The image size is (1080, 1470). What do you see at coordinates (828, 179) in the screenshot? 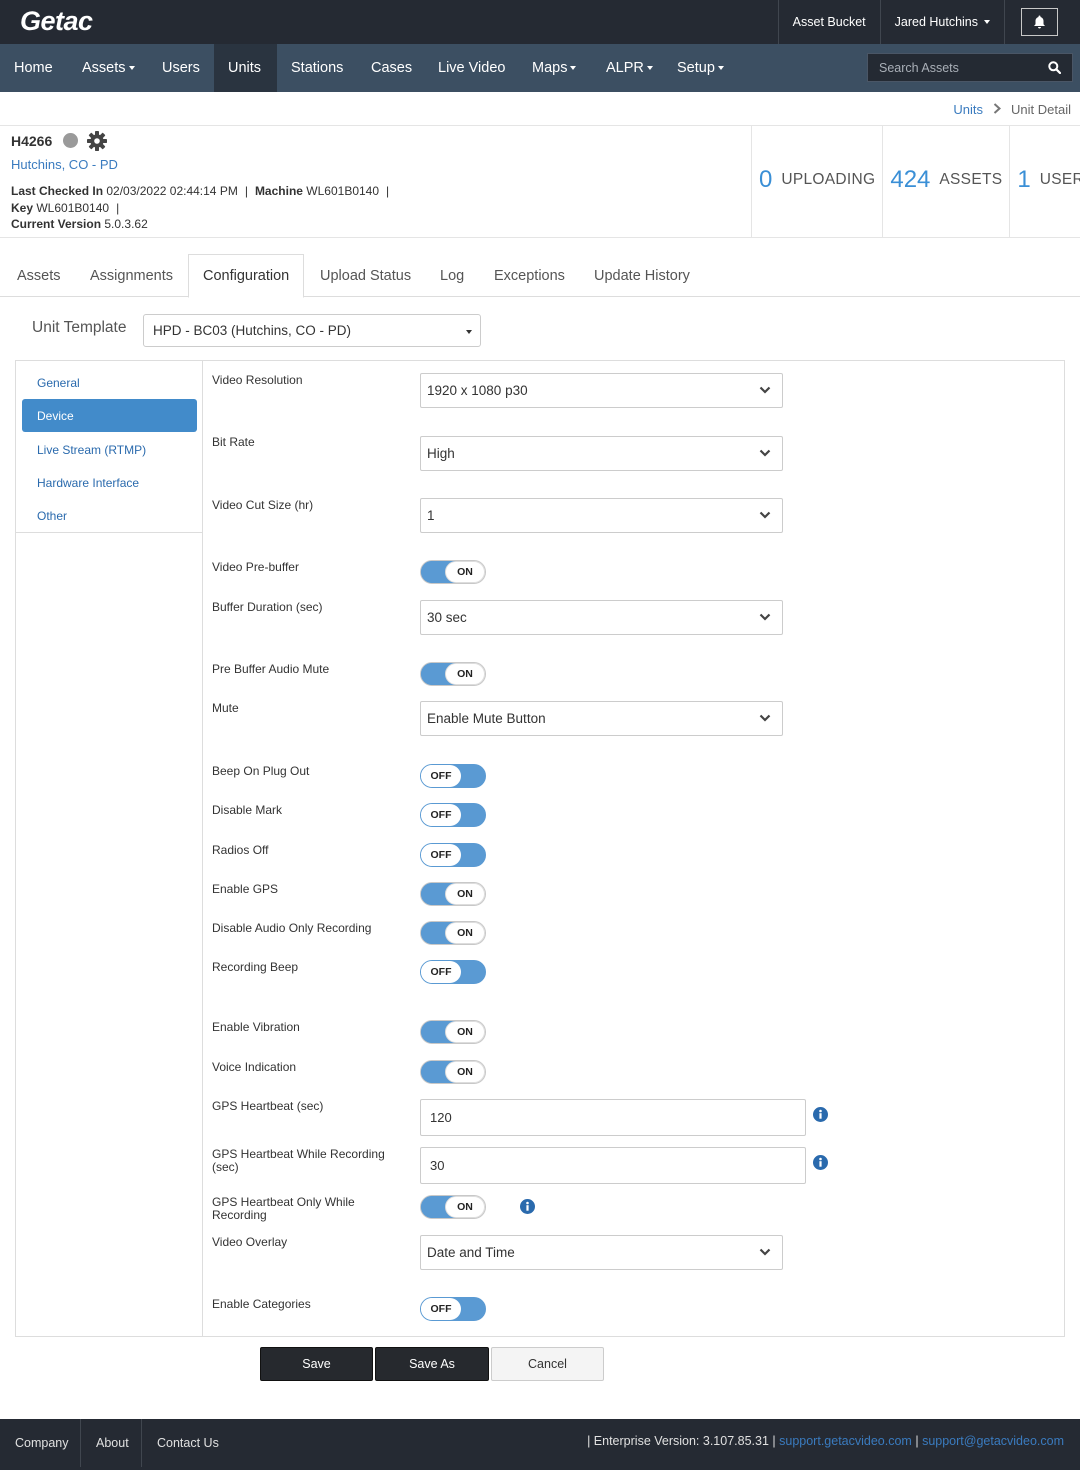
I see `stat-uploading-label: UPLOADING` at bounding box center [828, 179].